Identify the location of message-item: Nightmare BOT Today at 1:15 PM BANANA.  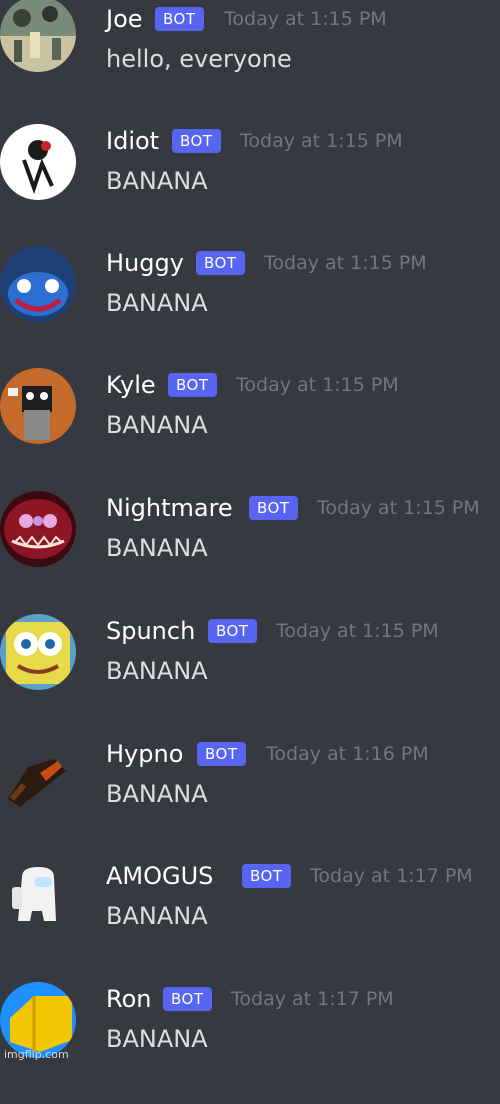
(250, 552).